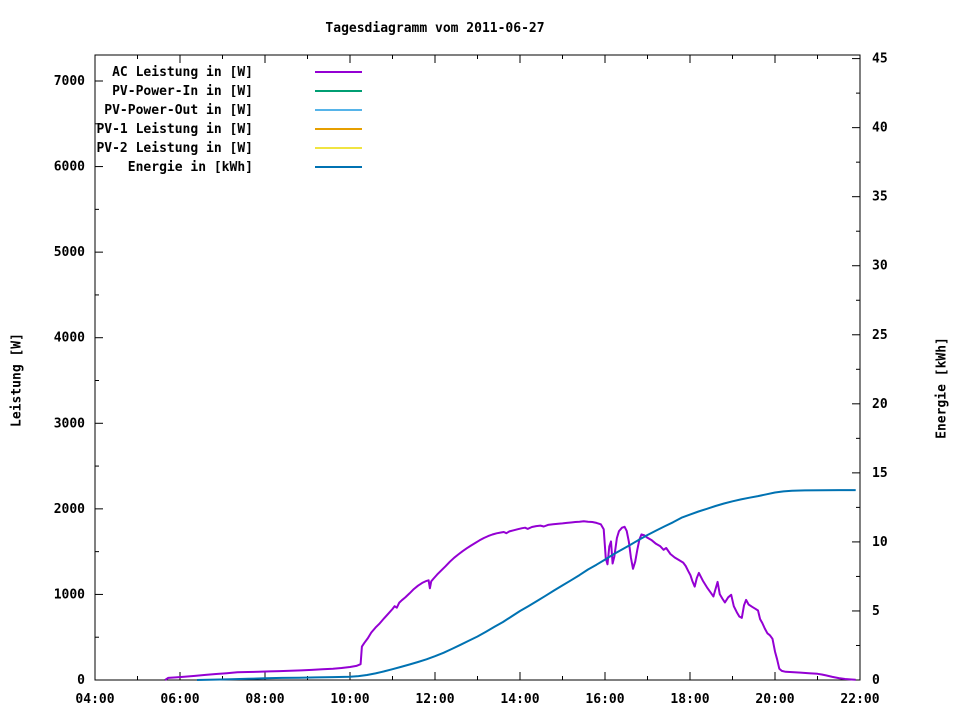 The image size is (960, 720). I want to click on y-left-tick-label: 2000, so click(69, 509).